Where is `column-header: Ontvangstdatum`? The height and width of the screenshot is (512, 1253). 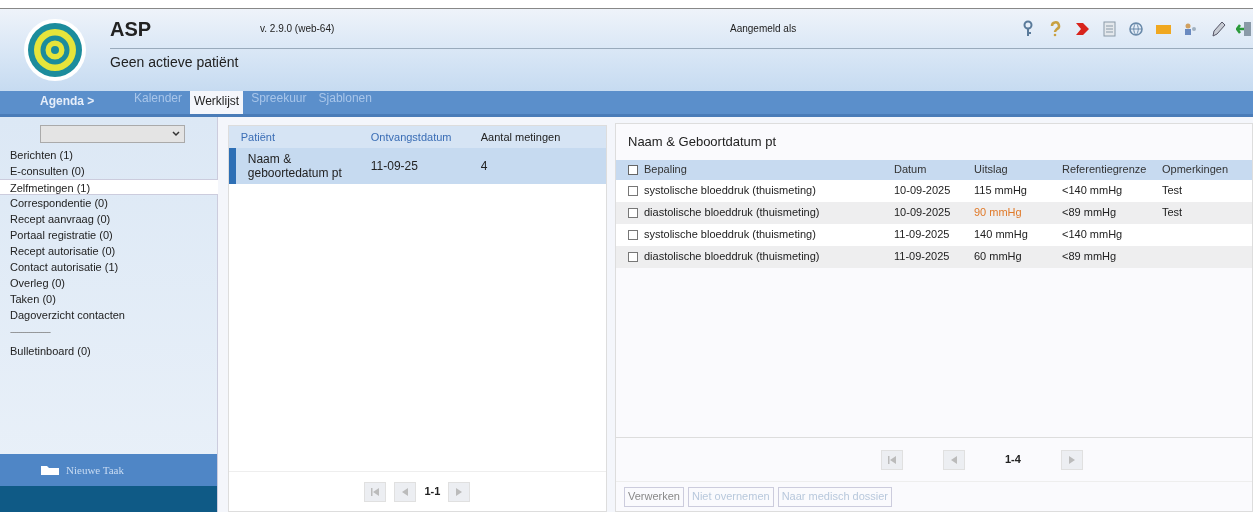
column-header: Ontvangstdatum is located at coordinates (413, 137).